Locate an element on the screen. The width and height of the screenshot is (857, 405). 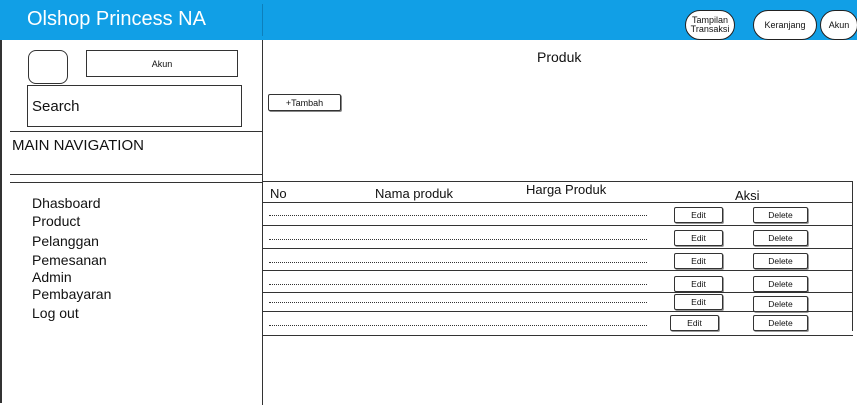
sidebar-account-label: Akun is located at coordinates (162, 63).